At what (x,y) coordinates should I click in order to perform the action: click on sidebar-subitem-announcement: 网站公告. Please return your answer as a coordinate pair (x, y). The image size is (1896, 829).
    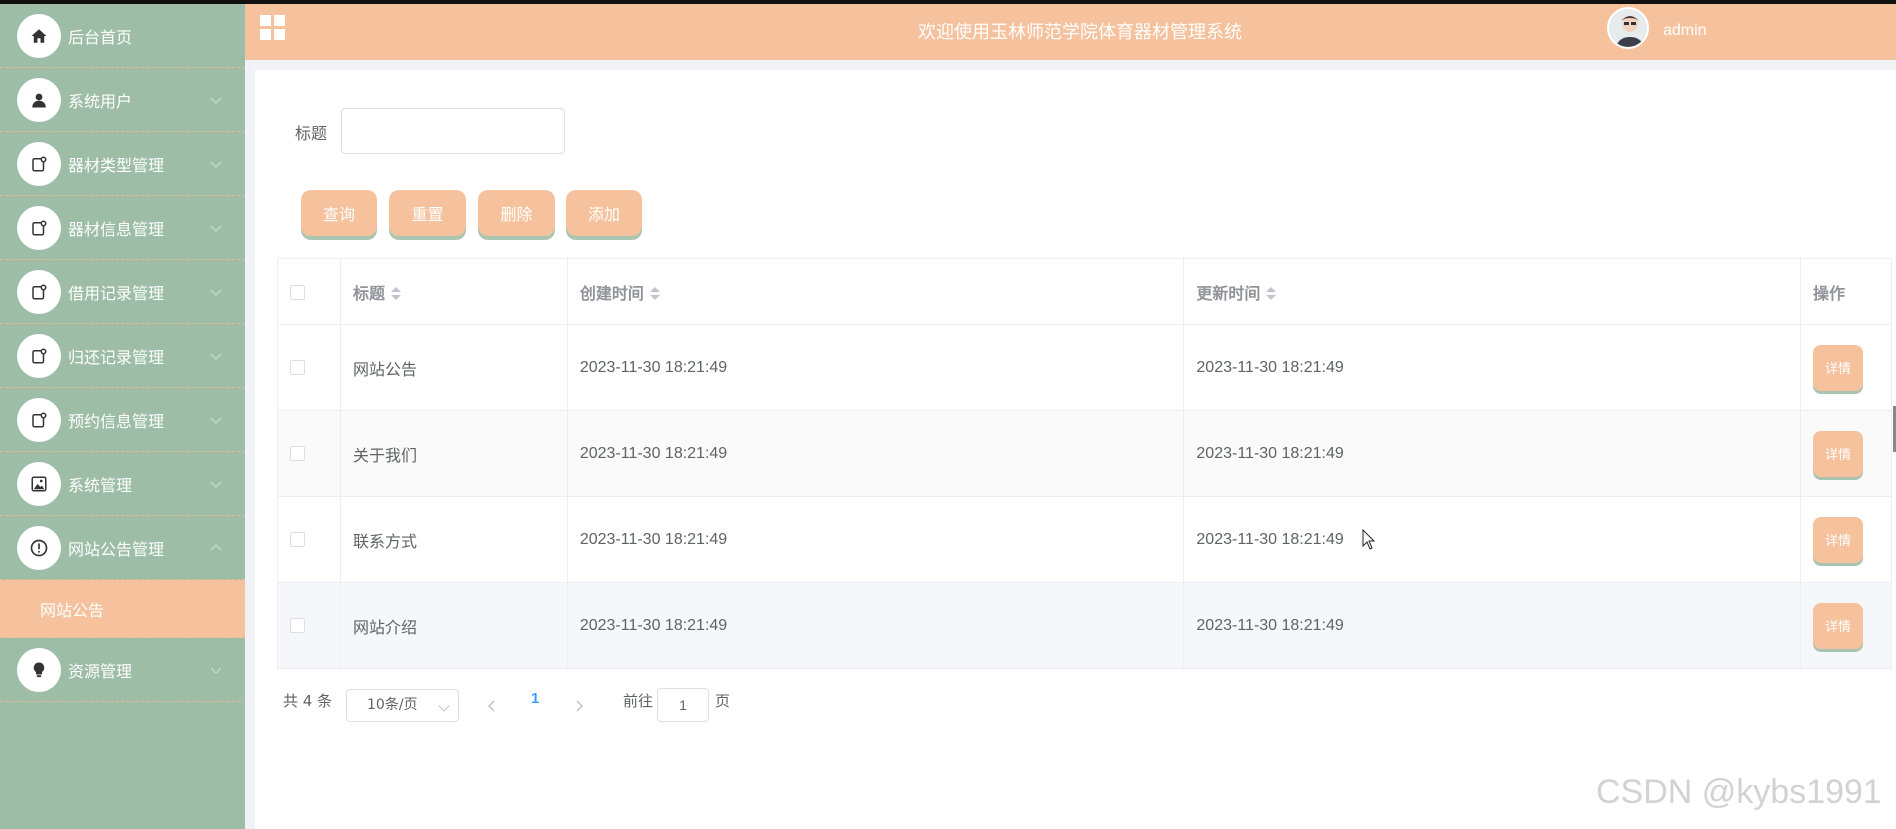
    Looking at the image, I should click on (122, 609).